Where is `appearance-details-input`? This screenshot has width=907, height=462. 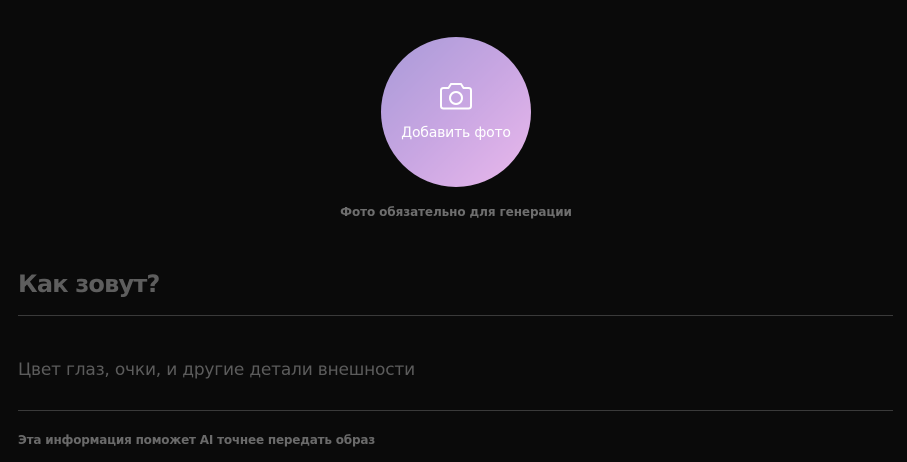
appearance-details-input is located at coordinates (455, 370).